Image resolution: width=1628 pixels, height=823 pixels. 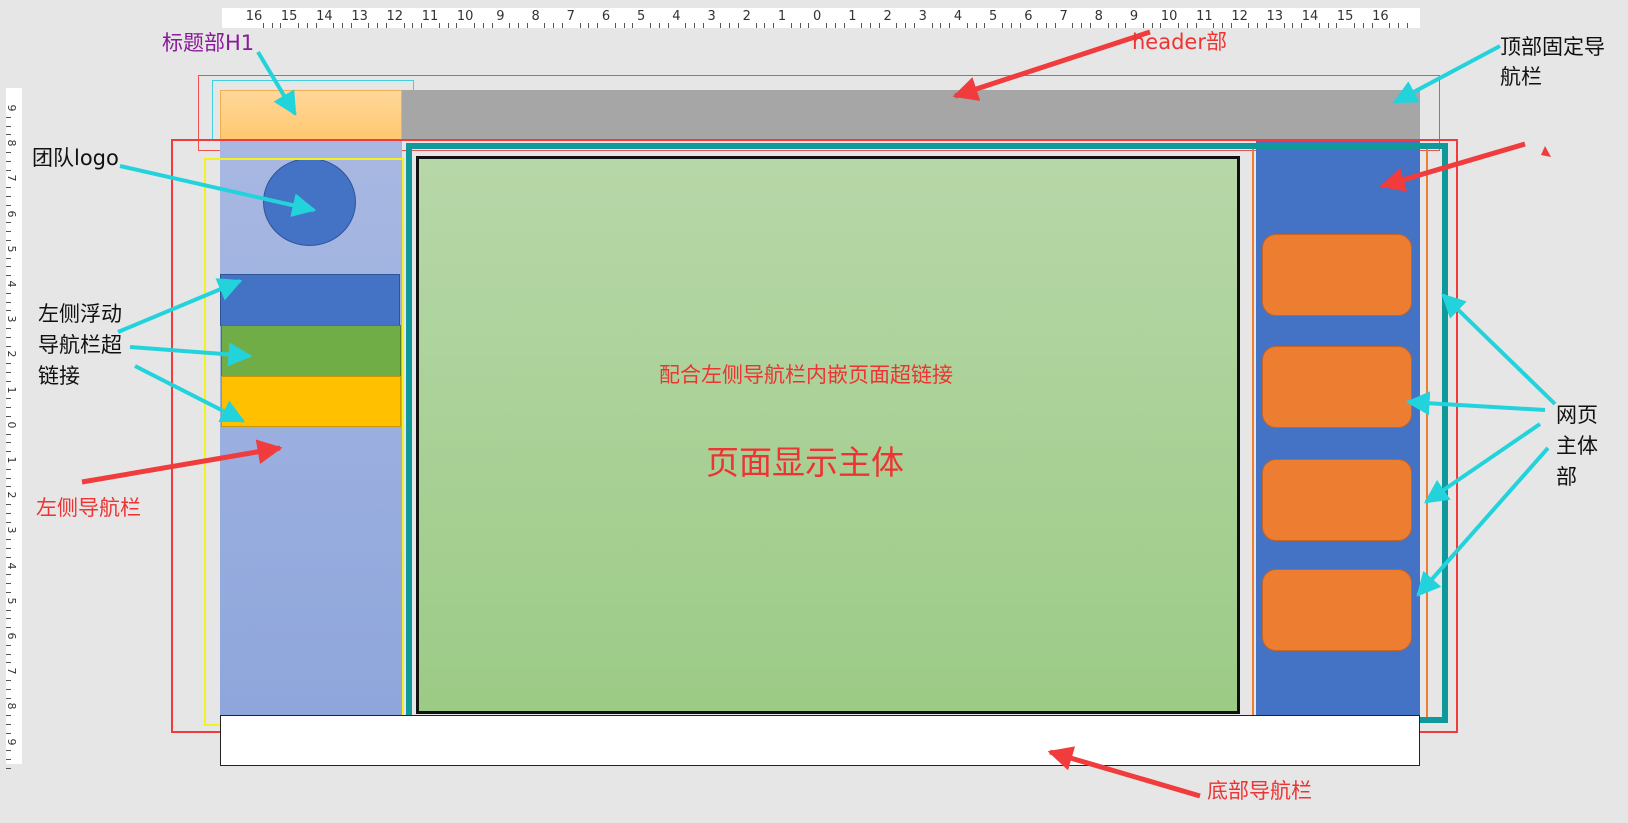 What do you see at coordinates (1546, 151) in the screenshot?
I see `small-red-triangle` at bounding box center [1546, 151].